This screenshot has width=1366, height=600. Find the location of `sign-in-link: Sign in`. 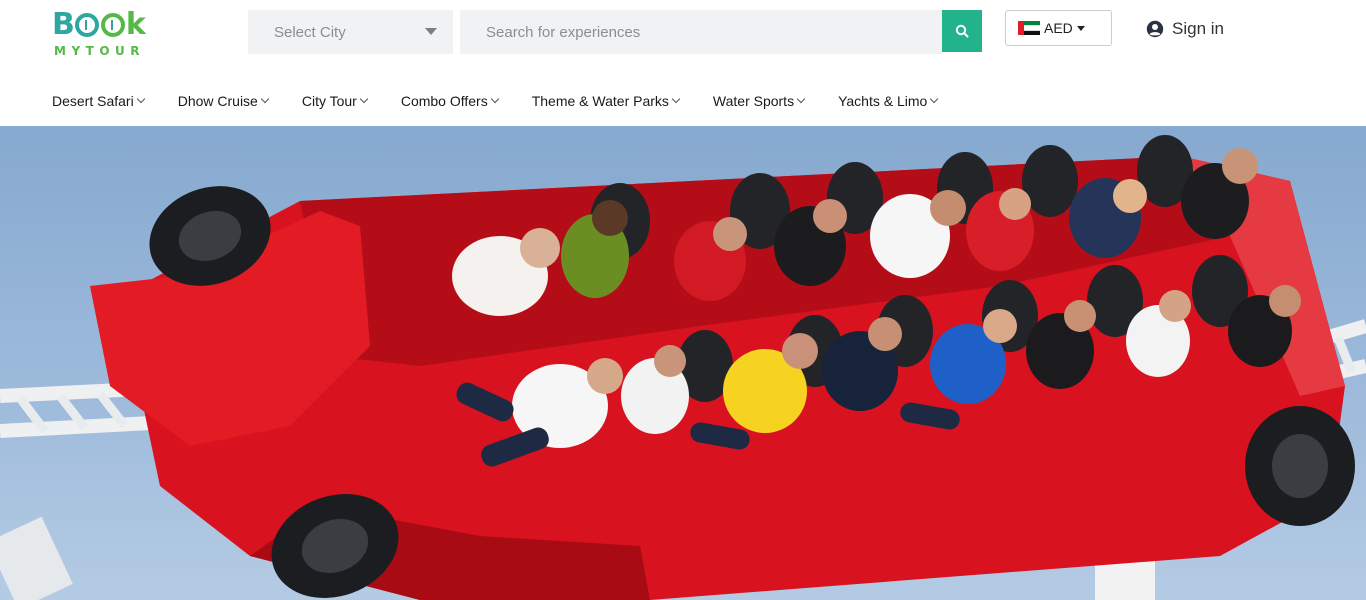

sign-in-link: Sign in is located at coordinates (1185, 29).